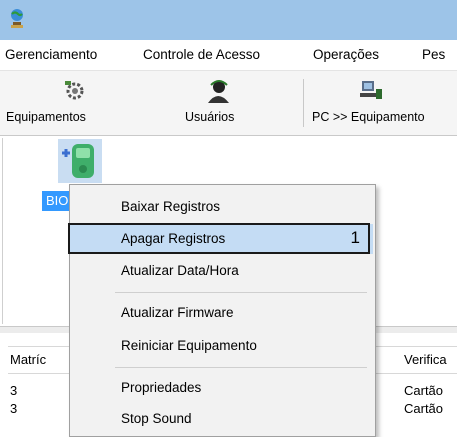 Image resolution: width=457 pixels, height=437 pixels. Describe the element at coordinates (210, 117) in the screenshot. I see `usuarios-label: Usuários` at that location.